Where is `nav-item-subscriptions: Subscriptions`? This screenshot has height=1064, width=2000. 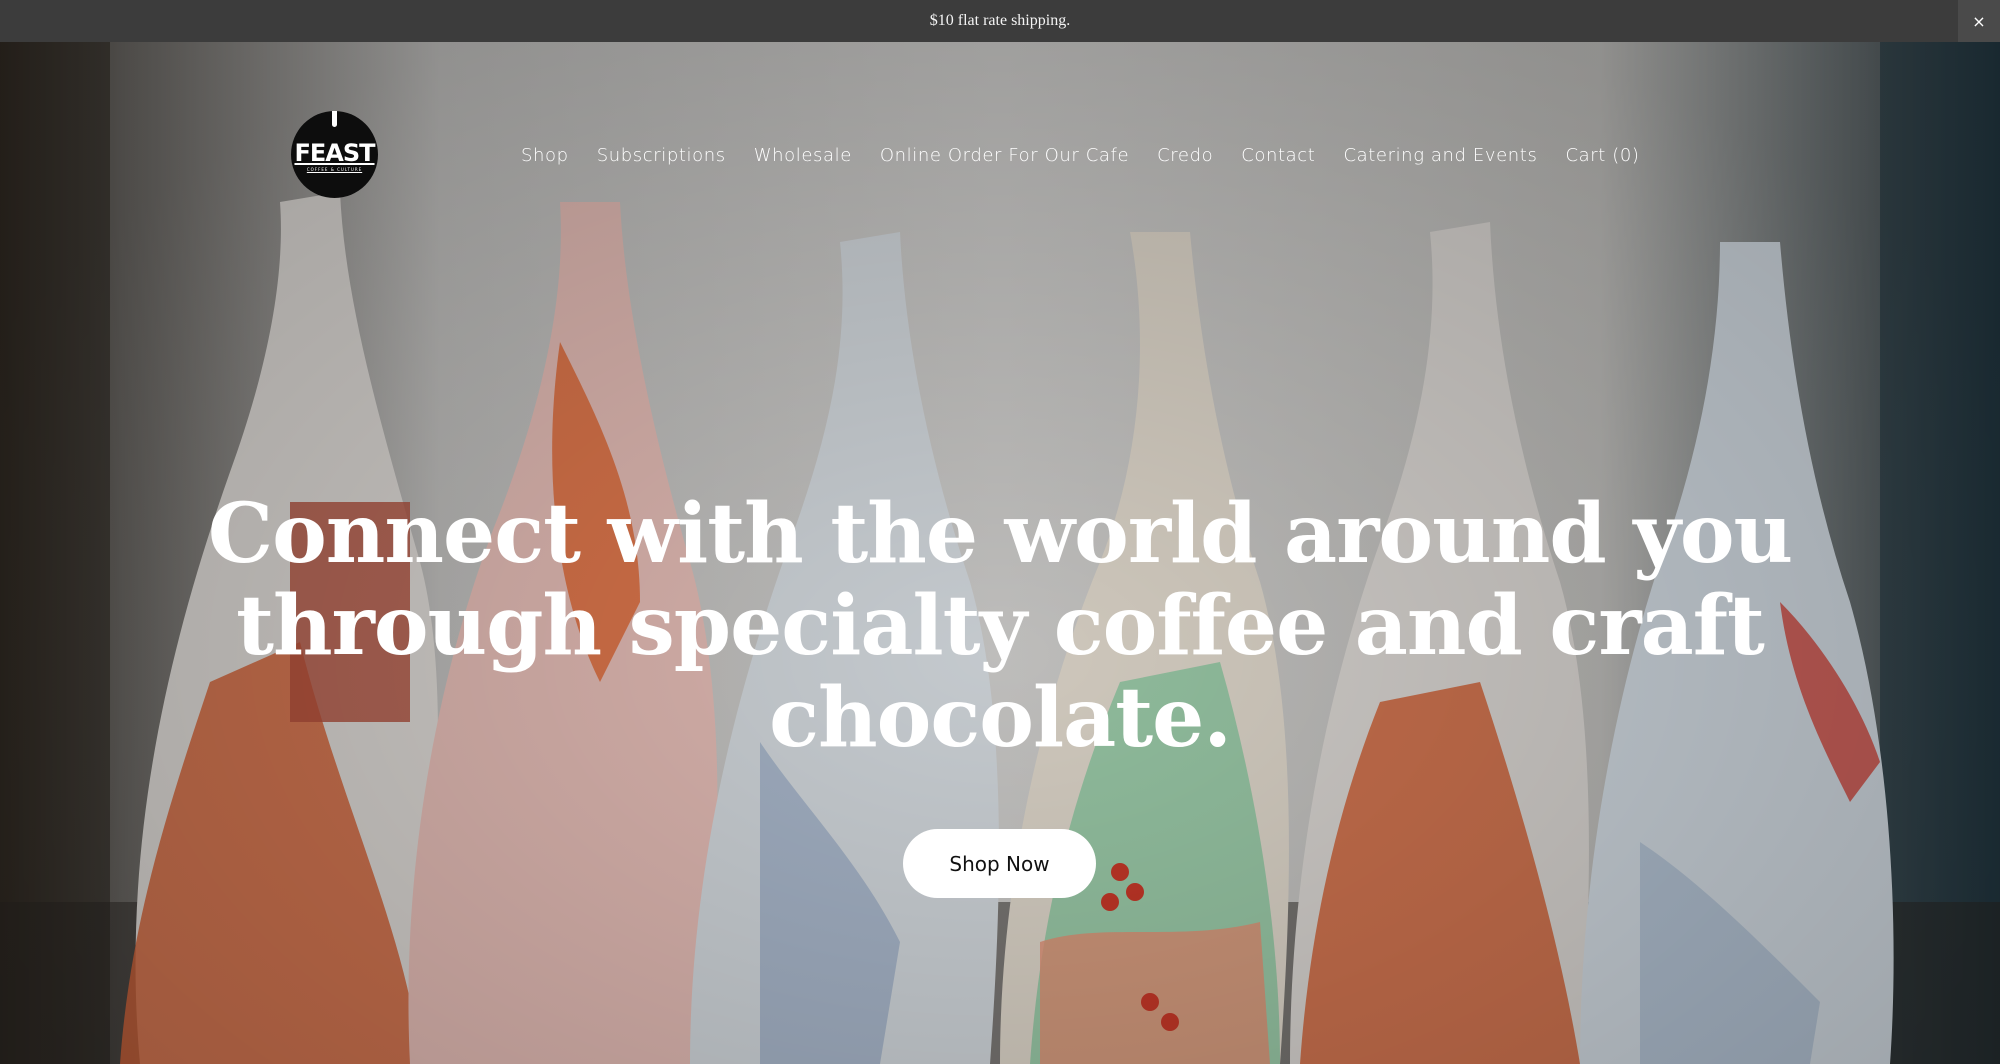 nav-item-subscriptions: Subscriptions is located at coordinates (661, 155).